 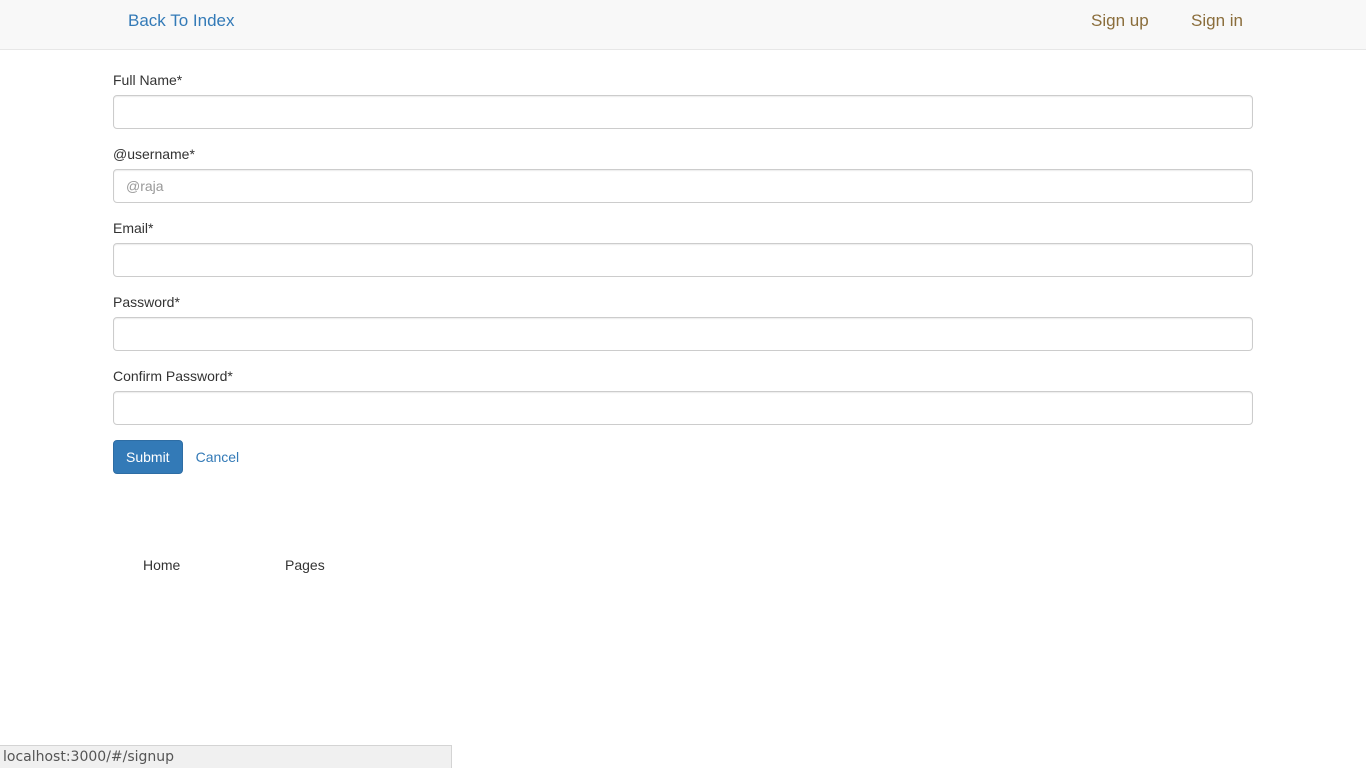 What do you see at coordinates (683, 25) in the screenshot?
I see `top-navbar: Back To Index Sign up Sign in` at bounding box center [683, 25].